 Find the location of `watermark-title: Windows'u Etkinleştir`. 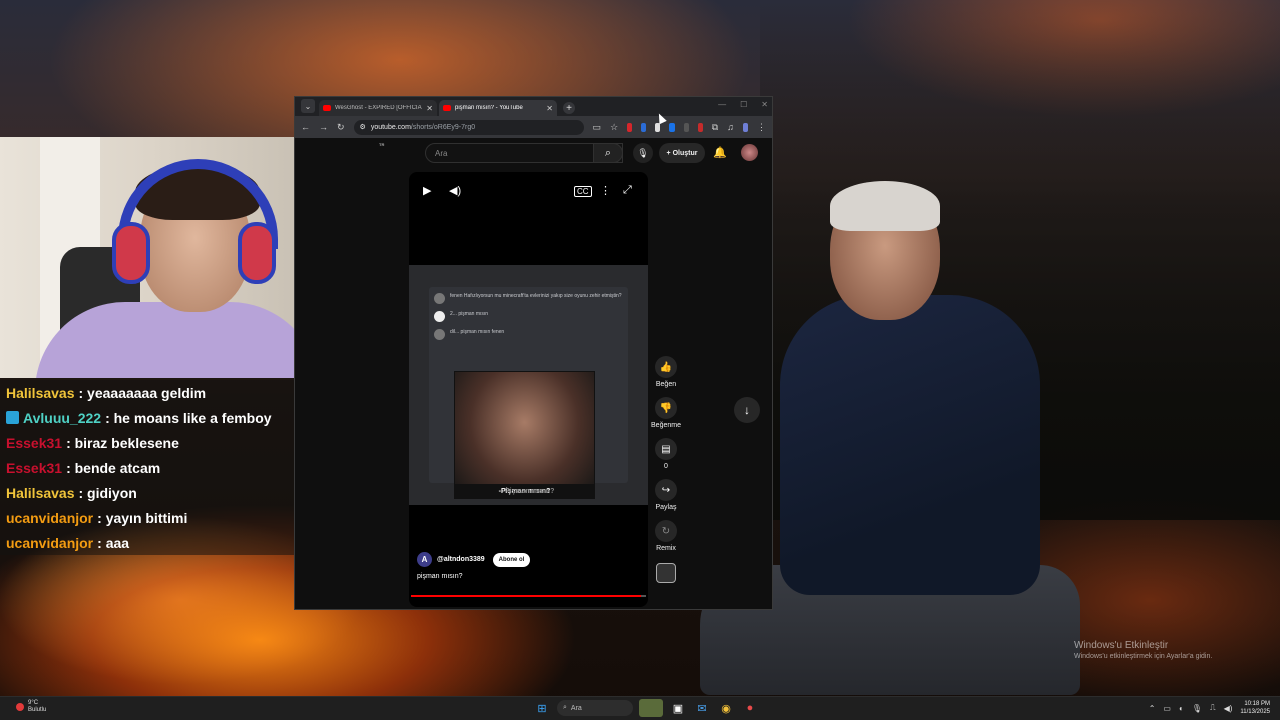

watermark-title: Windows'u Etkinleştir is located at coordinates (1121, 645).